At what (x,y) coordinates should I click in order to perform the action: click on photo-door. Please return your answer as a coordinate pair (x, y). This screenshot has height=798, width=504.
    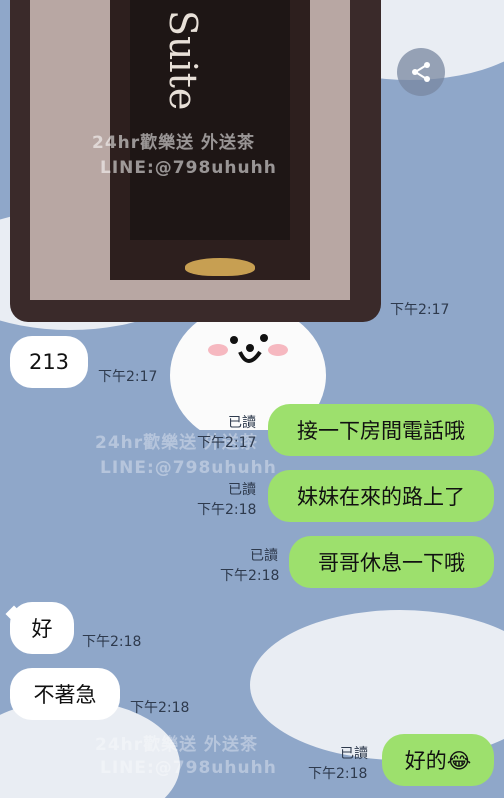
    Looking at the image, I should click on (210, 120).